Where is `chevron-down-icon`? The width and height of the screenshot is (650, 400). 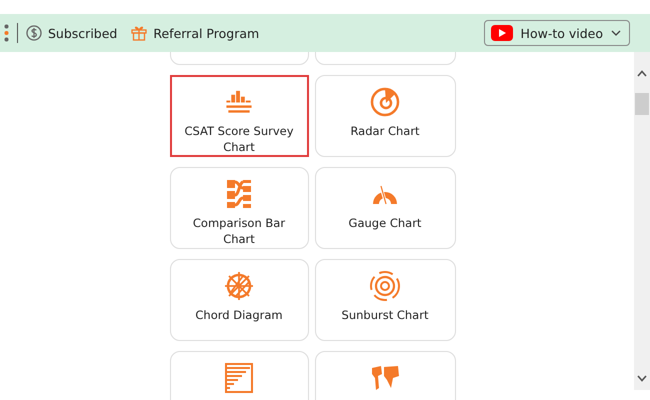
chevron-down-icon is located at coordinates (616, 33).